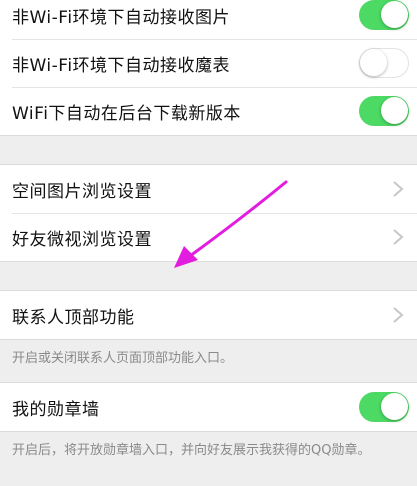 This screenshot has width=417, height=486. Describe the element at coordinates (126, 113) in the screenshot. I see `row-label: WiFi下自动在后台下载新版本` at that location.